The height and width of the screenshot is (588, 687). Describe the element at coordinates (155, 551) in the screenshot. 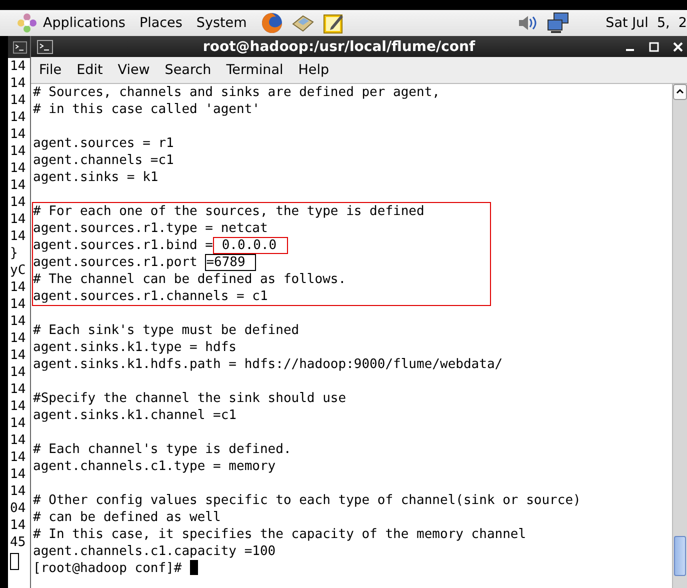

I see `code-line: agent.channels.c1.capacity =100` at that location.